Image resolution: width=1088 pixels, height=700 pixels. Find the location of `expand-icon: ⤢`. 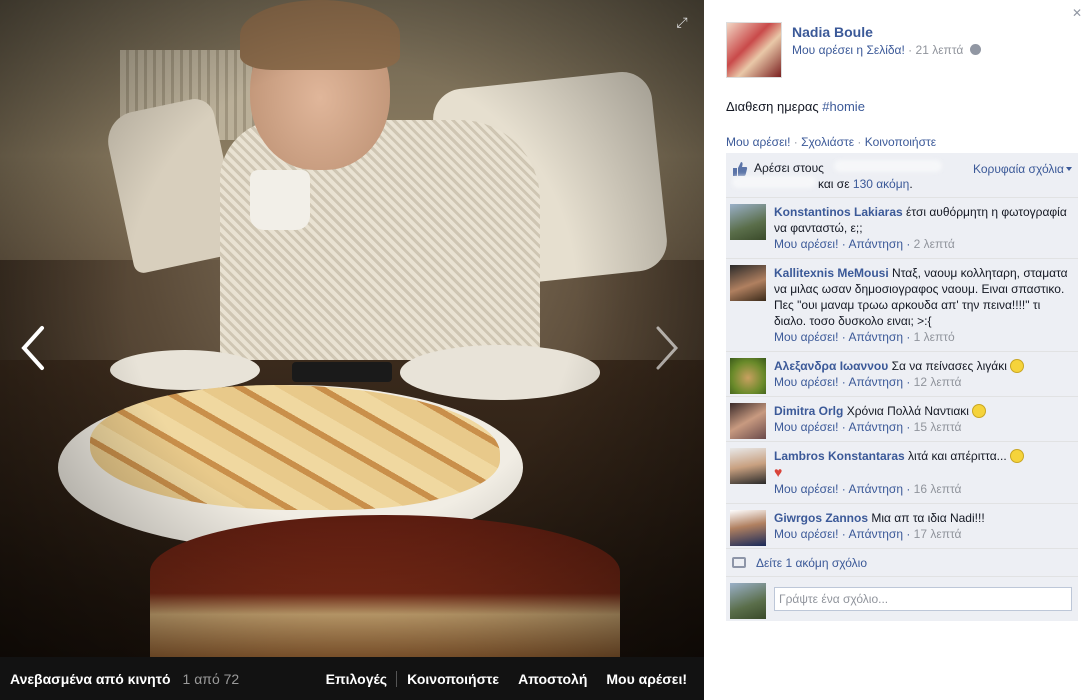

expand-icon: ⤢ is located at coordinates (682, 22).